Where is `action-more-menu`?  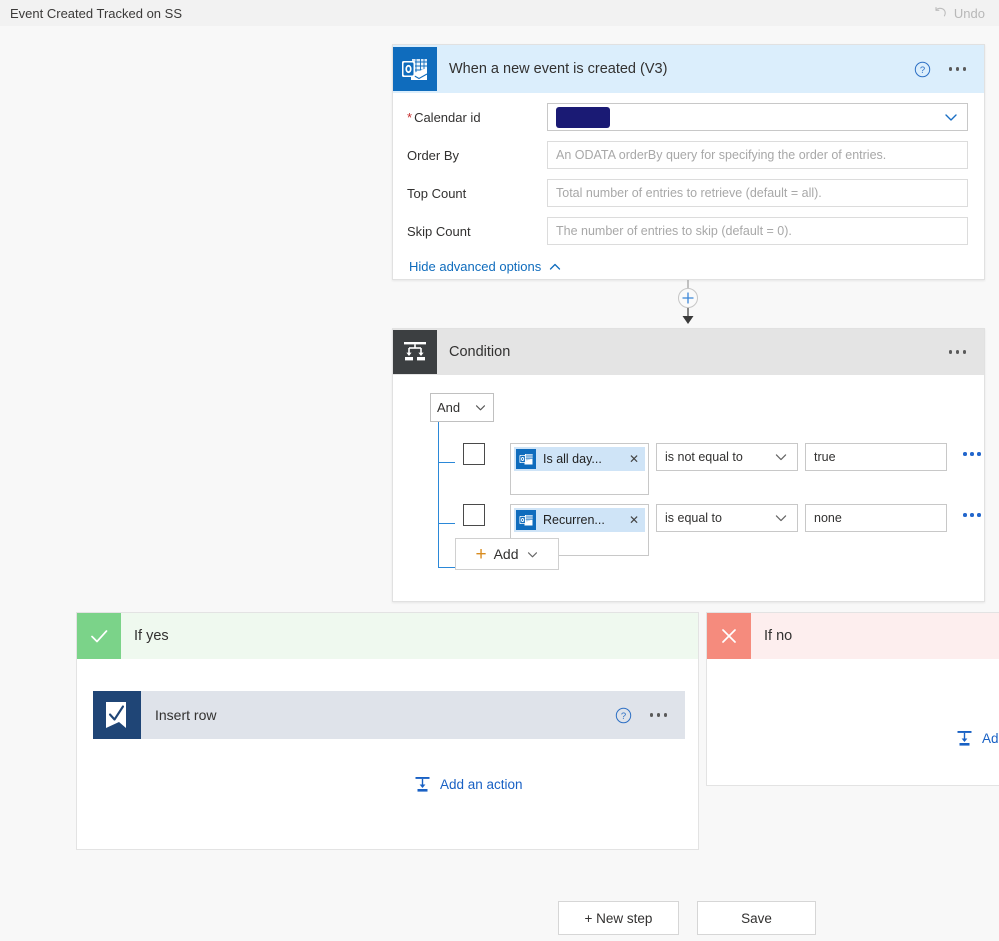 action-more-menu is located at coordinates (658, 715).